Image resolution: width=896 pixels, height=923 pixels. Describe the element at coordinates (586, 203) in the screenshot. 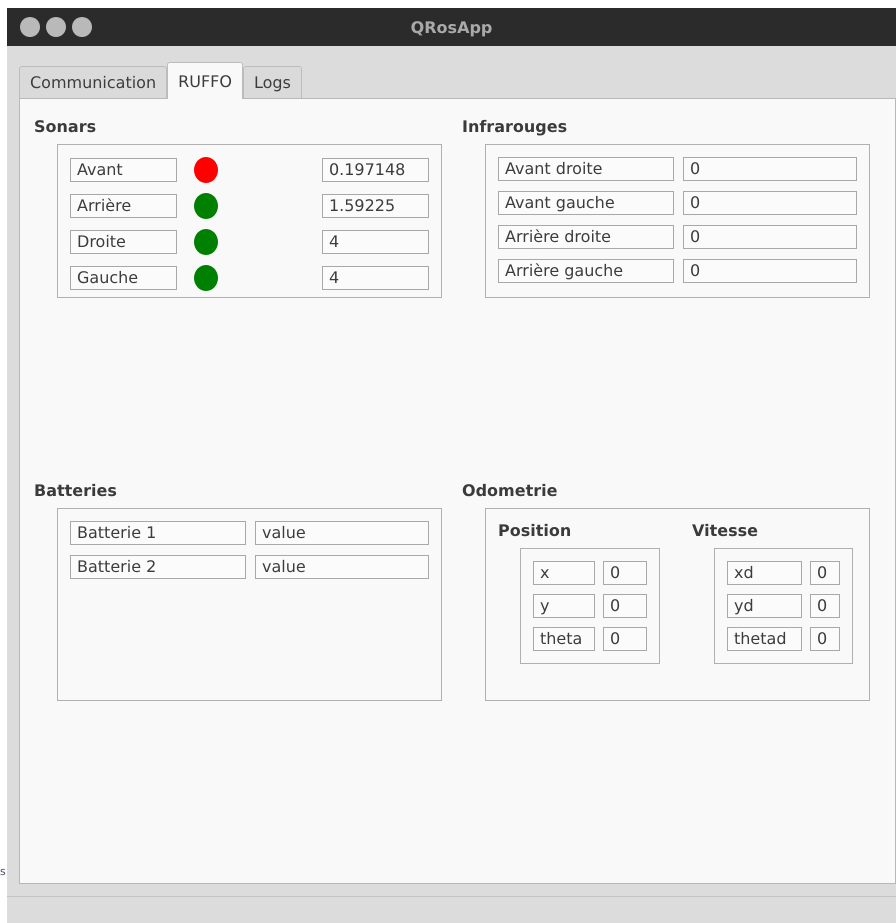

I see `label-field: Avant gauche` at that location.